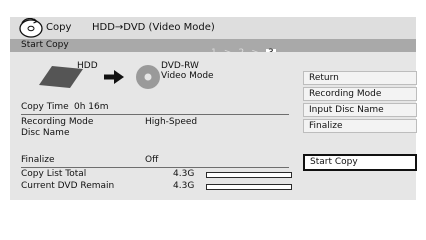 The height and width of the screenshot is (240, 426). I want to click on copy-list-total-label: Copy List Total, so click(54, 174).